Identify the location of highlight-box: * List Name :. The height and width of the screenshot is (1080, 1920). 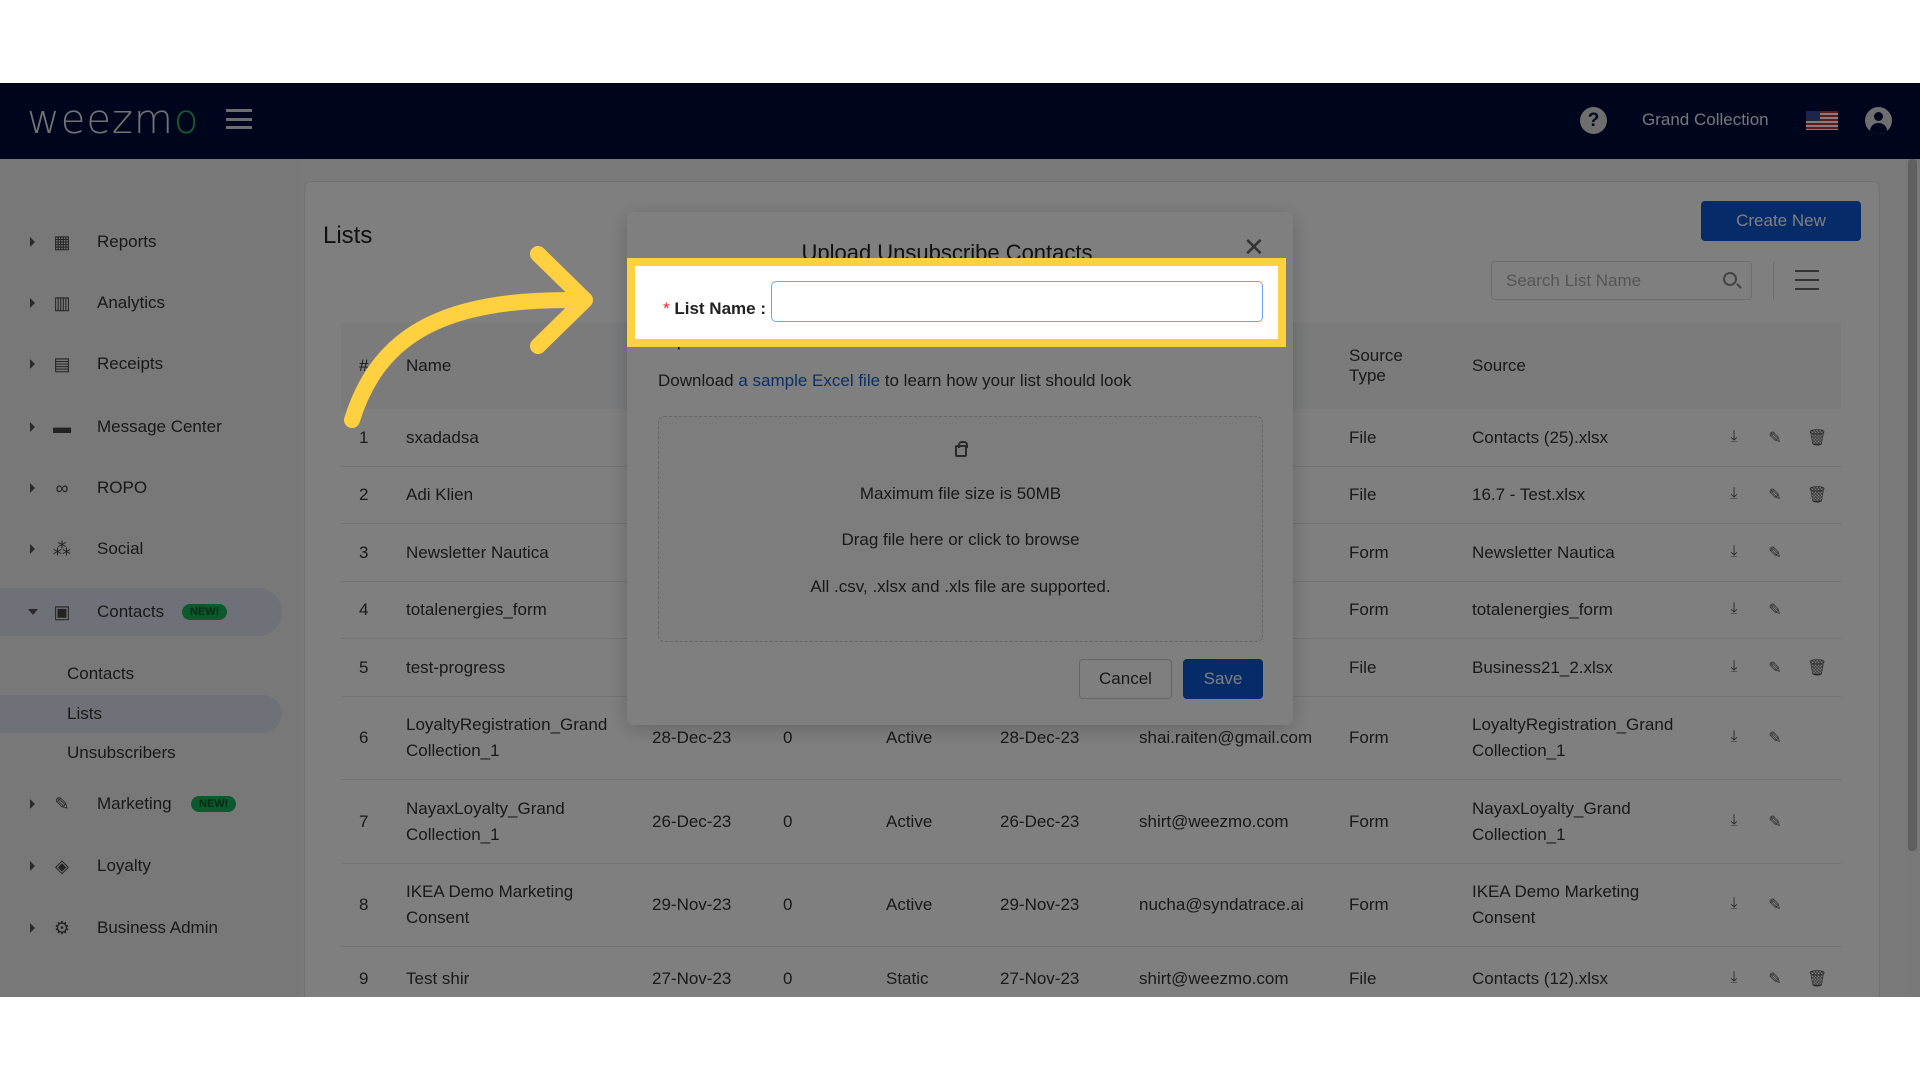
(956, 302).